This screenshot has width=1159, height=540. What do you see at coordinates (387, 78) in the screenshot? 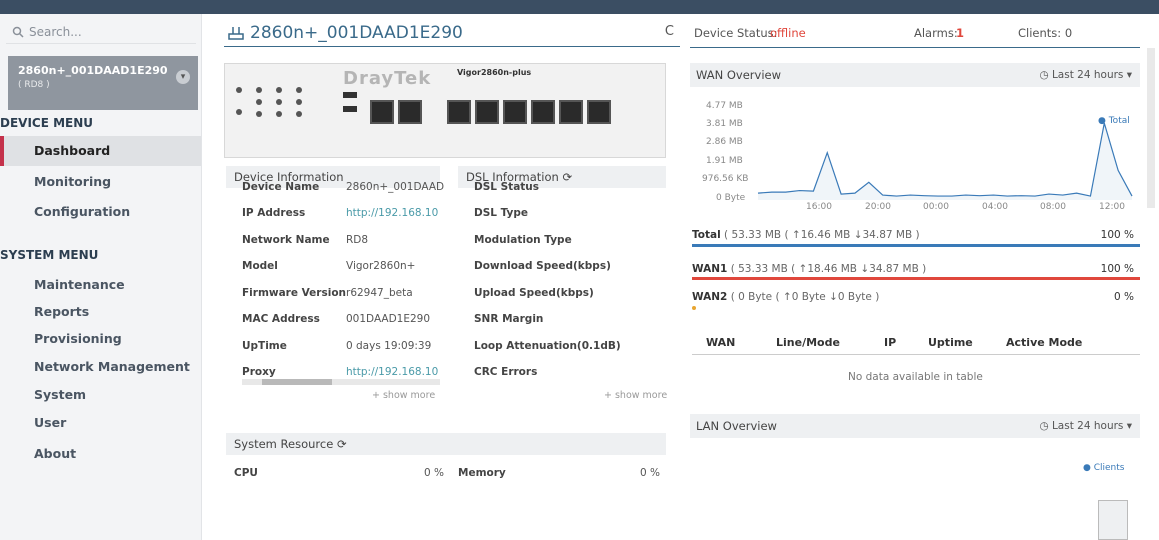
I see `device-brand-logo: DrayTek` at bounding box center [387, 78].